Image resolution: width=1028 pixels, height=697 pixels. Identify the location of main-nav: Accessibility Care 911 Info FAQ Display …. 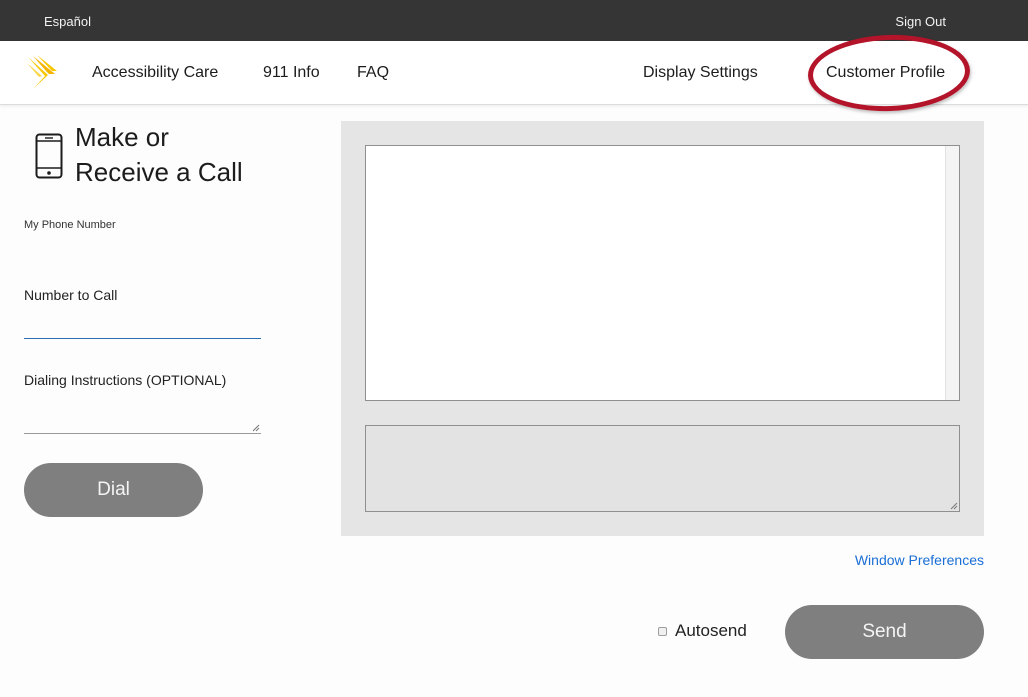
(514, 73).